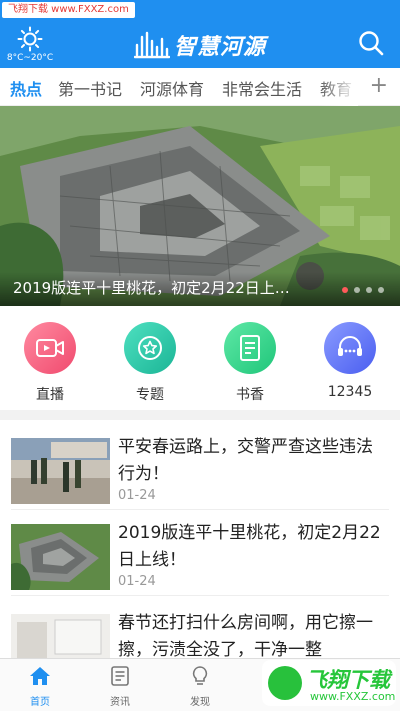 The height and width of the screenshot is (711, 400). I want to click on watermark-url: www.FXXZ.com, so click(353, 696).